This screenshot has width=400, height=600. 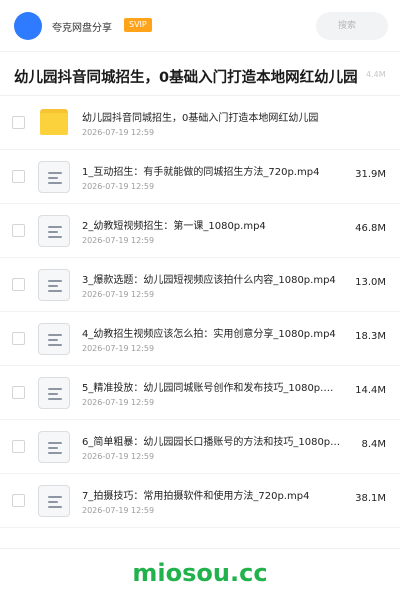 I want to click on page-title: 幼儿园抖音同城招生，0基础入门打造本地网红幼儿园, so click(x=186, y=78).